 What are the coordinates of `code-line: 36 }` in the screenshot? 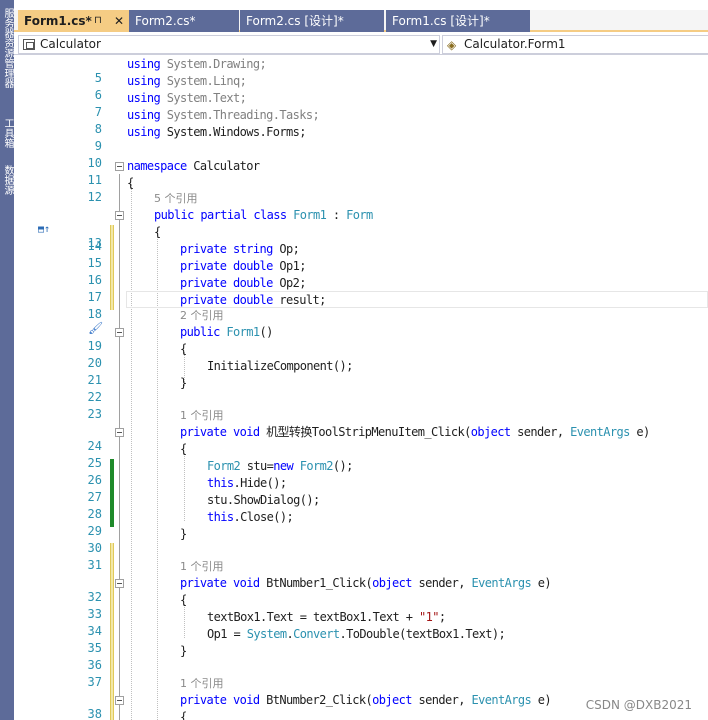 It's located at (361, 657).